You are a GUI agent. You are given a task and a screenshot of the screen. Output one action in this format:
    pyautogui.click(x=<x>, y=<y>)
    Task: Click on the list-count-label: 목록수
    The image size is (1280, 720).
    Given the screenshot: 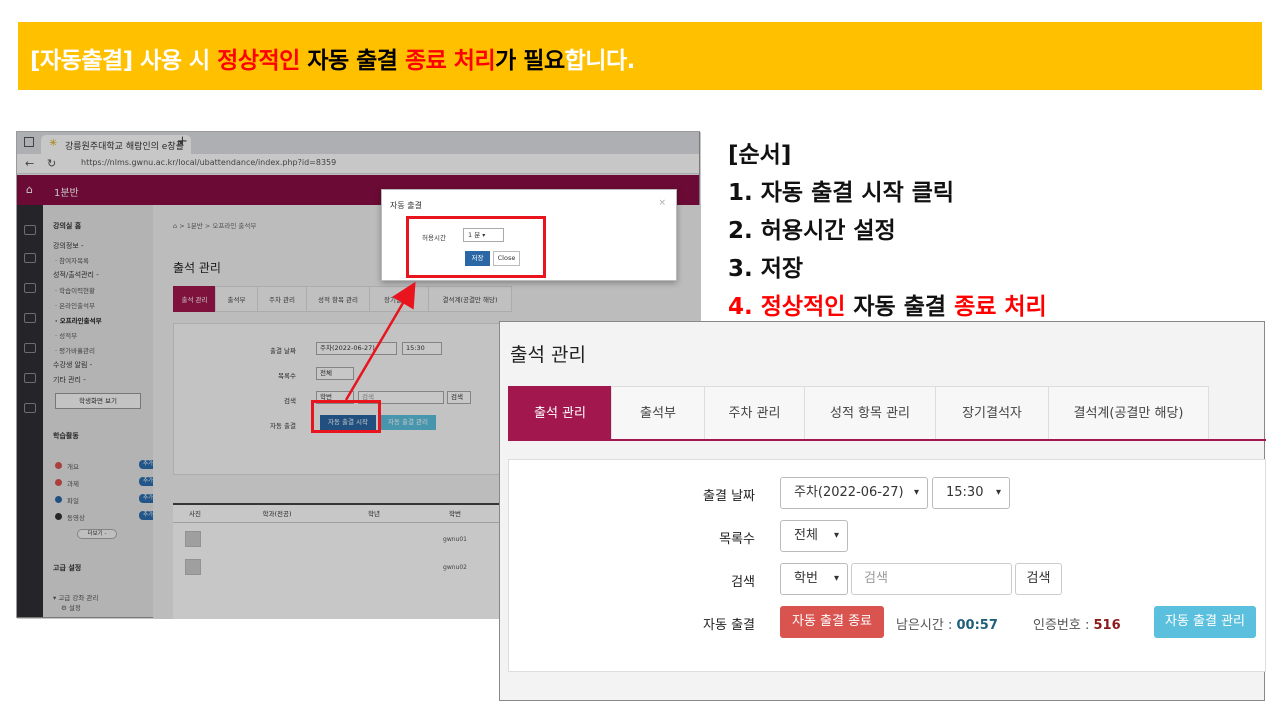 What is the action you would take?
    pyautogui.click(x=737, y=539)
    